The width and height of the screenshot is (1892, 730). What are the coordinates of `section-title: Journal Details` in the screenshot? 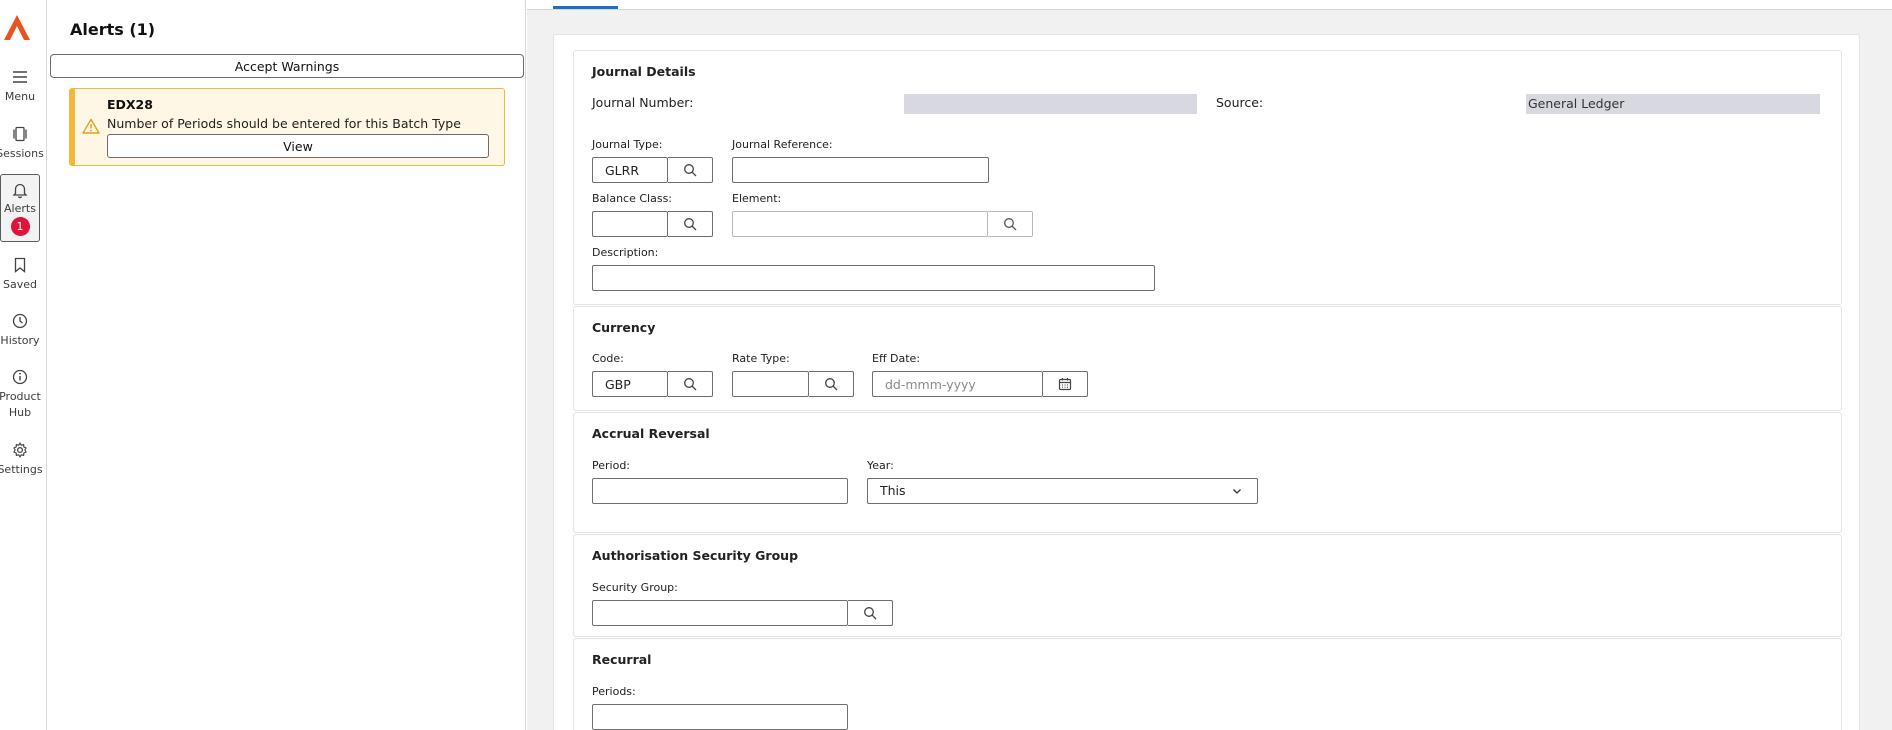 It's located at (644, 71).